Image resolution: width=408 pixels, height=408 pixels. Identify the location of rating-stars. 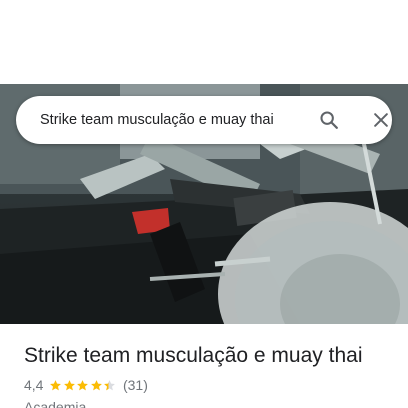
(83, 385).